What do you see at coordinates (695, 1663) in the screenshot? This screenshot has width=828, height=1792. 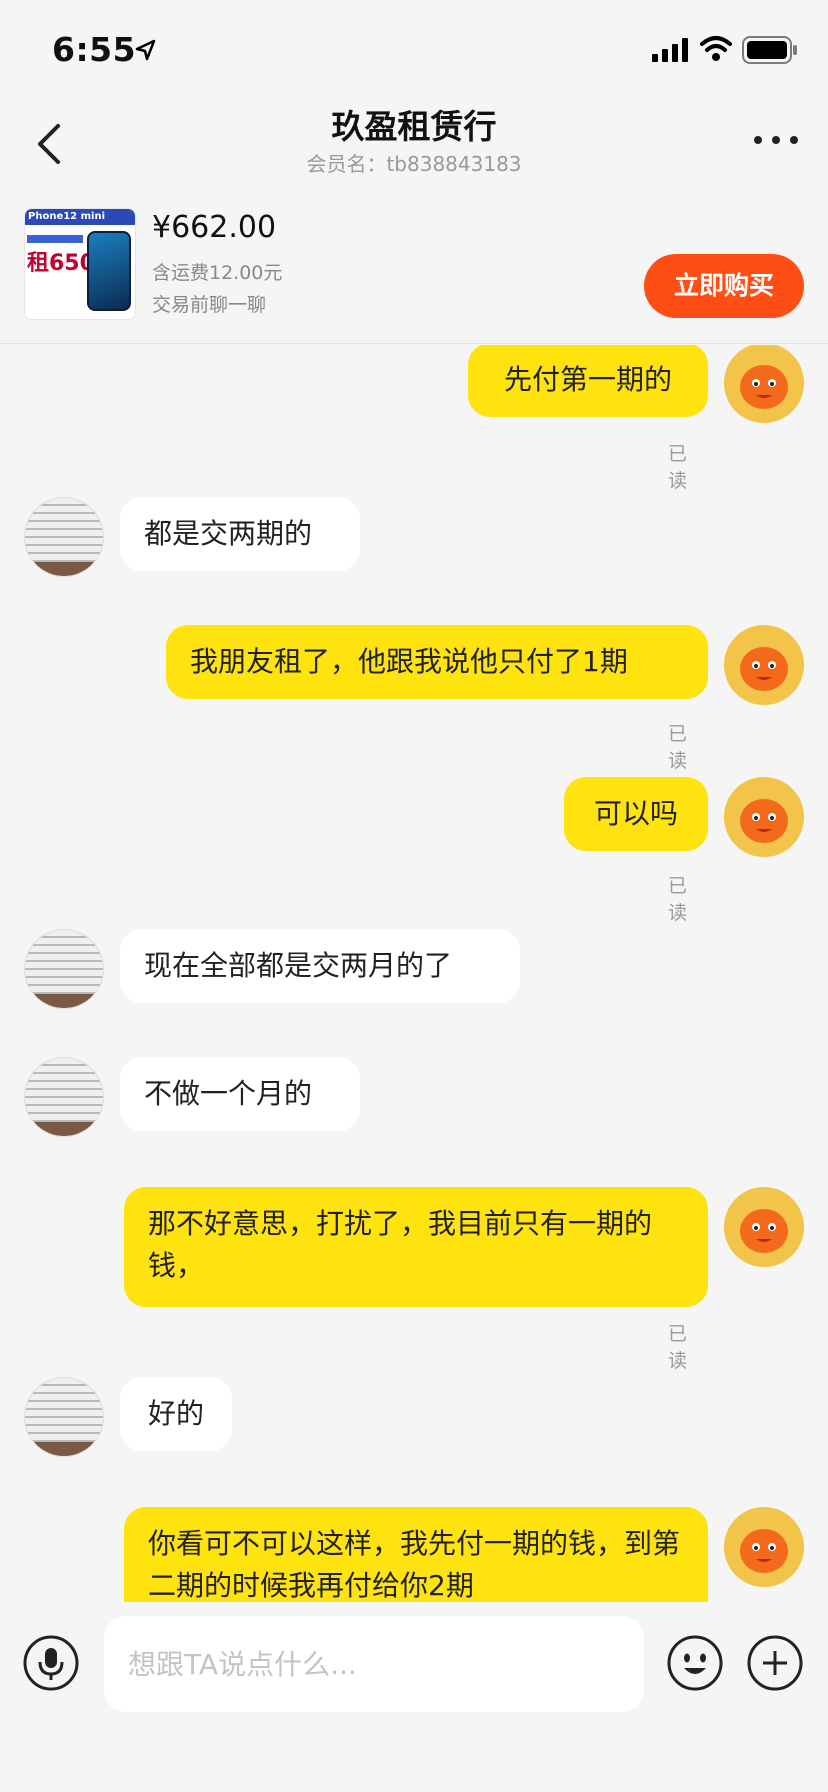 I see `emoji-icon` at bounding box center [695, 1663].